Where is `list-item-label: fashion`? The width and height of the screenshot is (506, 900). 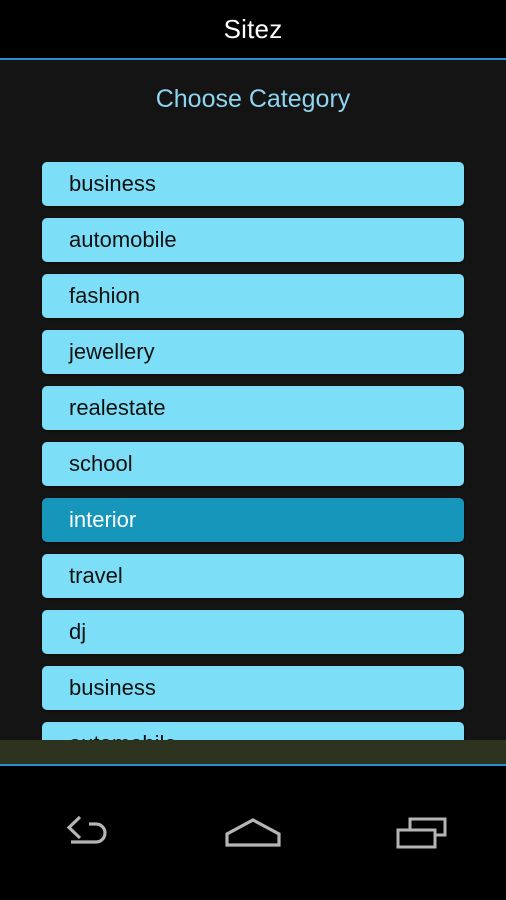
list-item-label: fashion is located at coordinates (104, 295).